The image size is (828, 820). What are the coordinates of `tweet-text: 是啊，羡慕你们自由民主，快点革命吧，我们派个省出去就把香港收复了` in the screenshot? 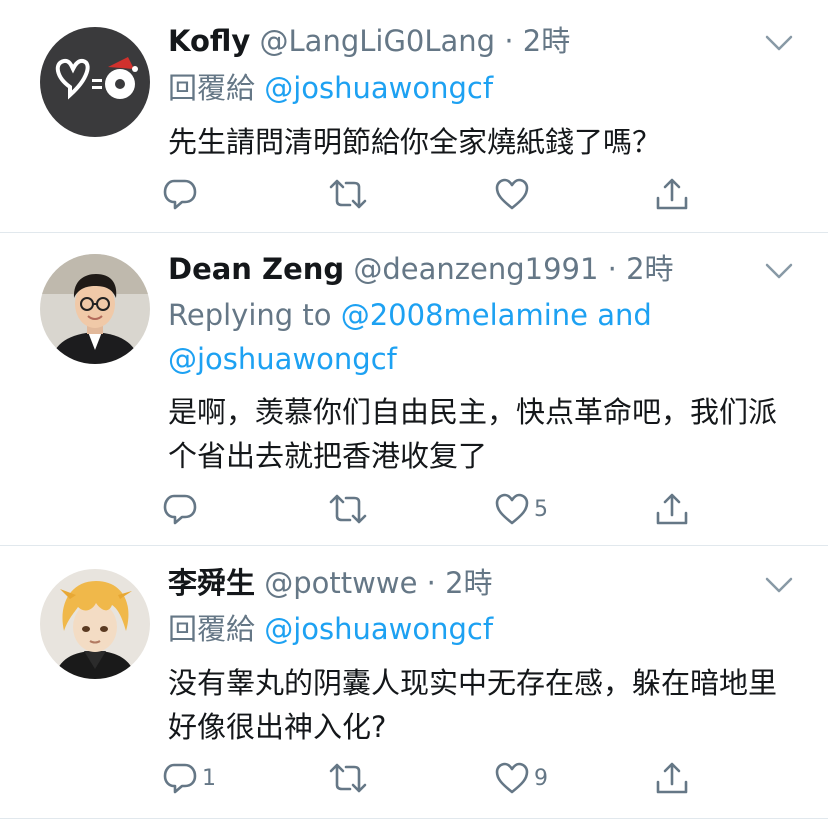 It's located at (473, 434).